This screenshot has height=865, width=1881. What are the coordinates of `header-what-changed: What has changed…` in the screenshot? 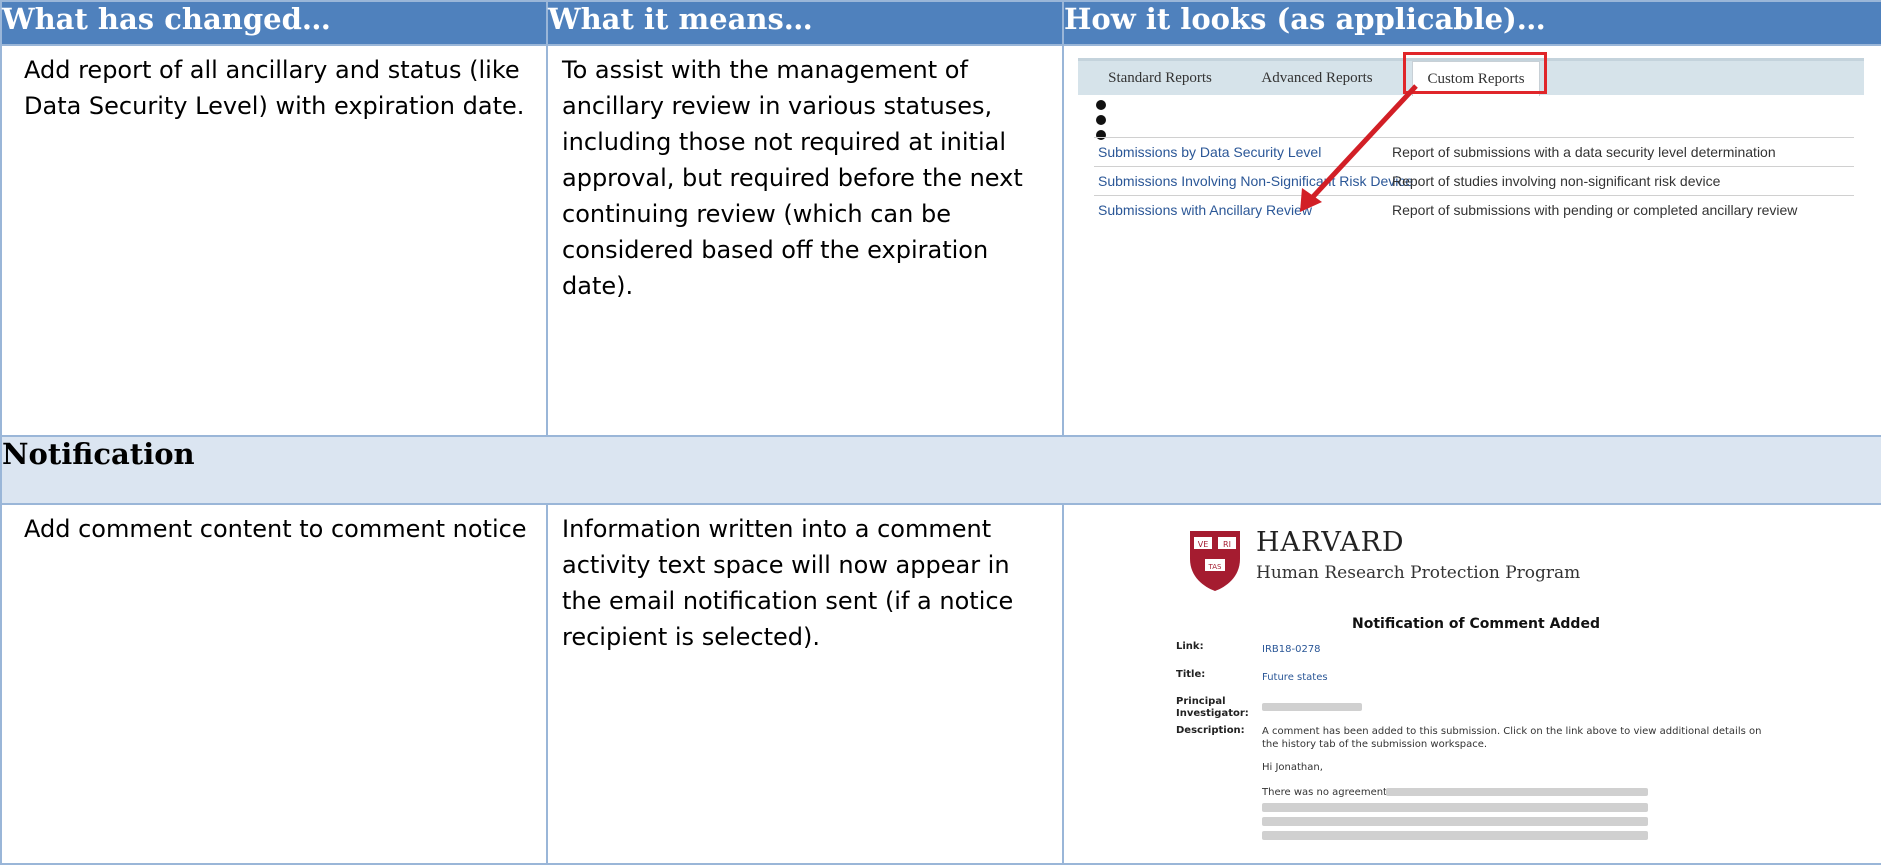 It's located at (274, 23).